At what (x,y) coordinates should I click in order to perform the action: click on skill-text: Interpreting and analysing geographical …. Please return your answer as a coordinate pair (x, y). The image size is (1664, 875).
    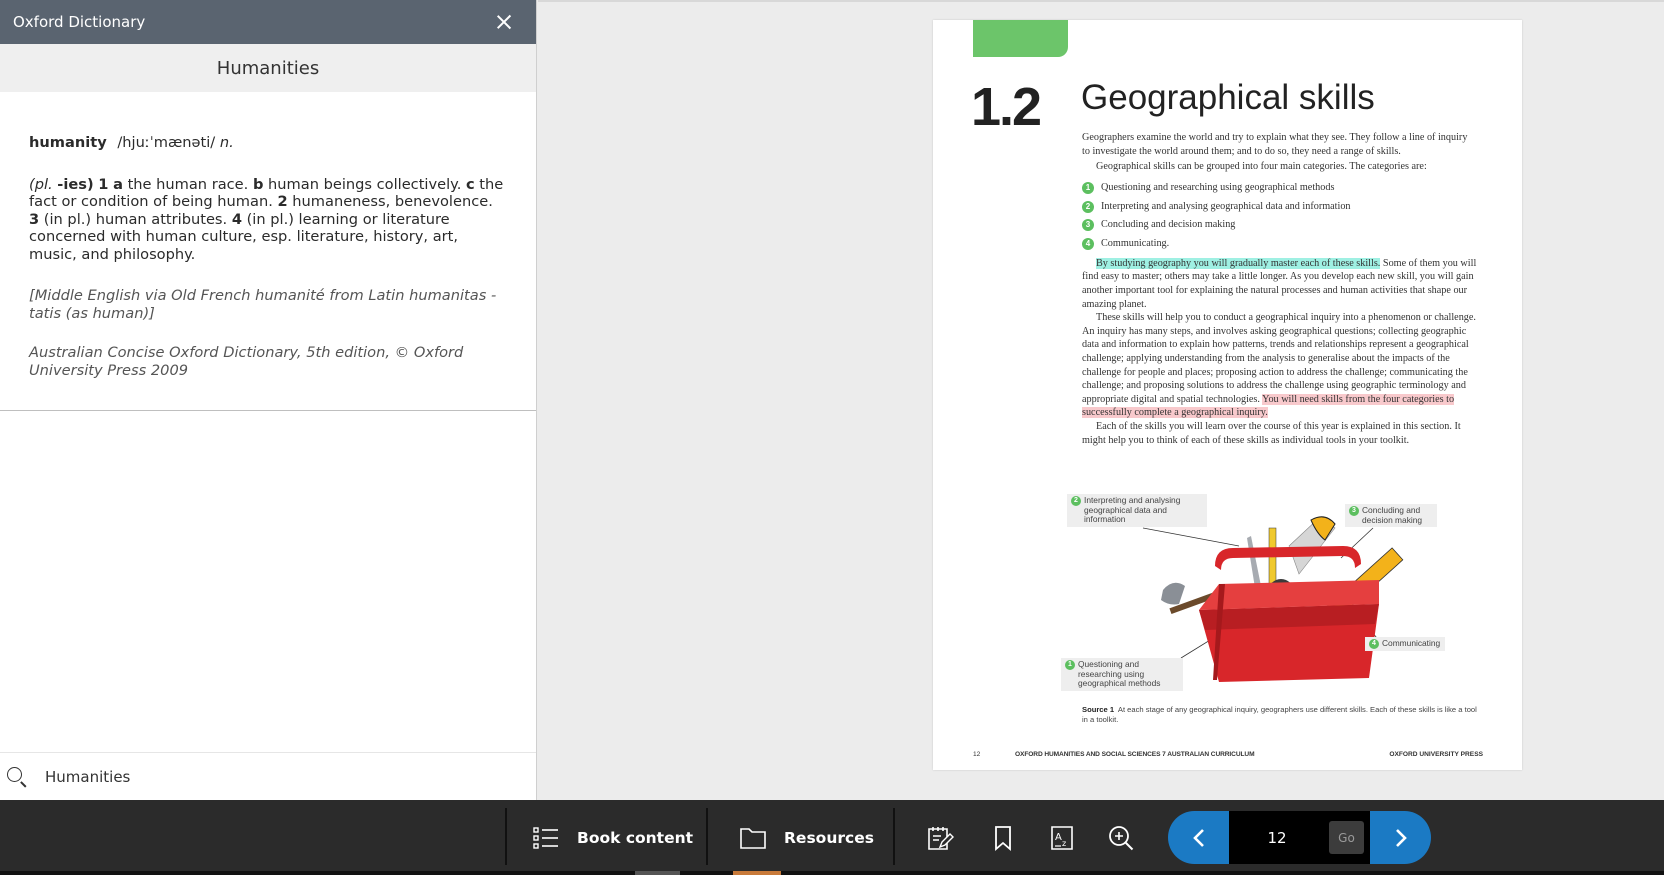
    Looking at the image, I should click on (1226, 206).